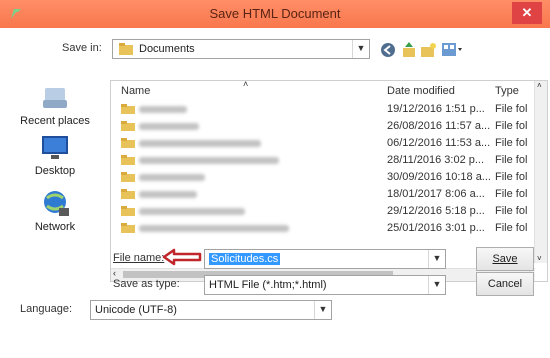 This screenshot has width=550, height=358. What do you see at coordinates (505, 284) in the screenshot?
I see `cancel-button: Cancel` at bounding box center [505, 284].